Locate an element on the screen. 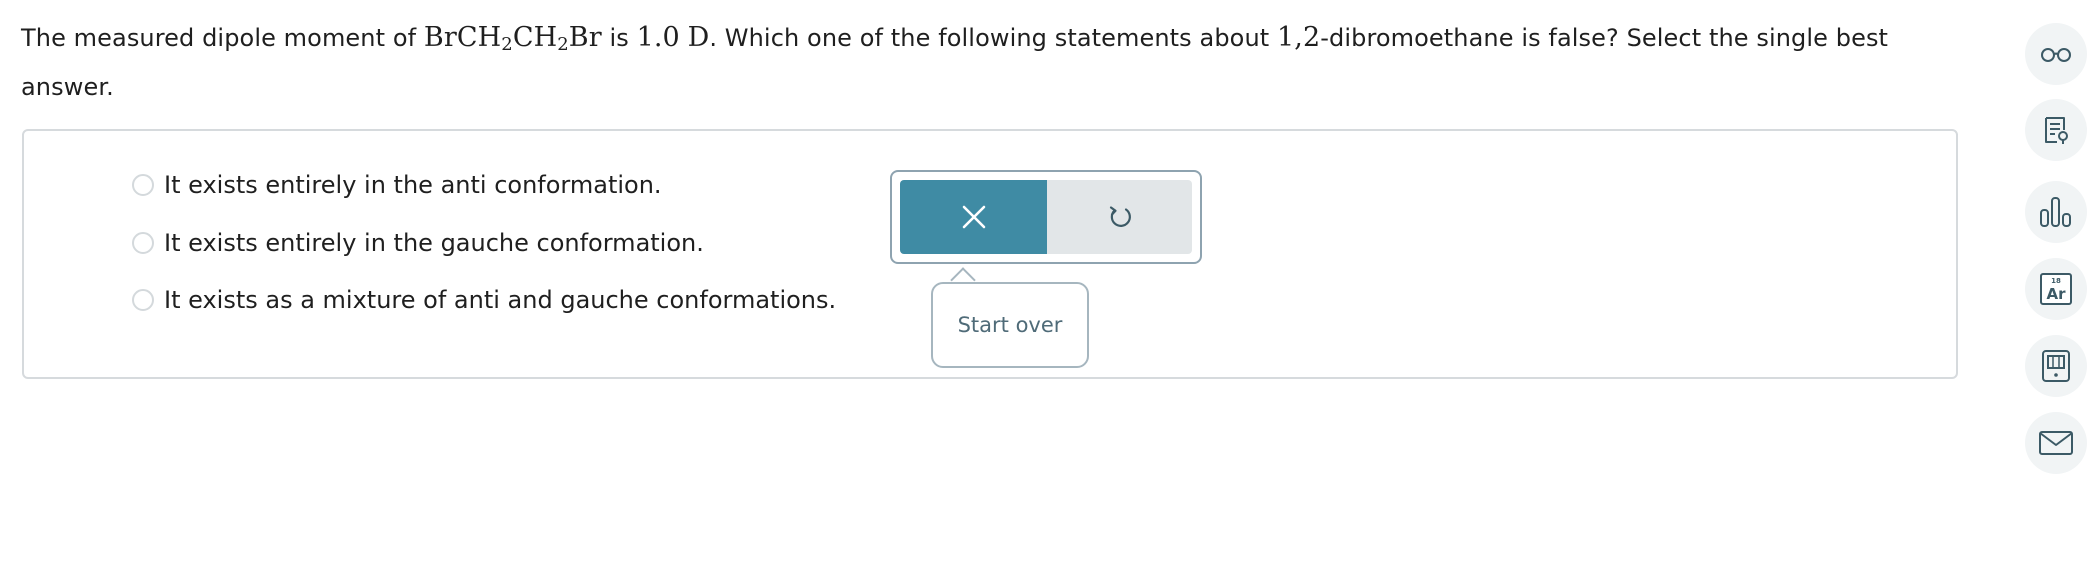 The image size is (2098, 572). report-icon is located at coordinates (2056, 130).